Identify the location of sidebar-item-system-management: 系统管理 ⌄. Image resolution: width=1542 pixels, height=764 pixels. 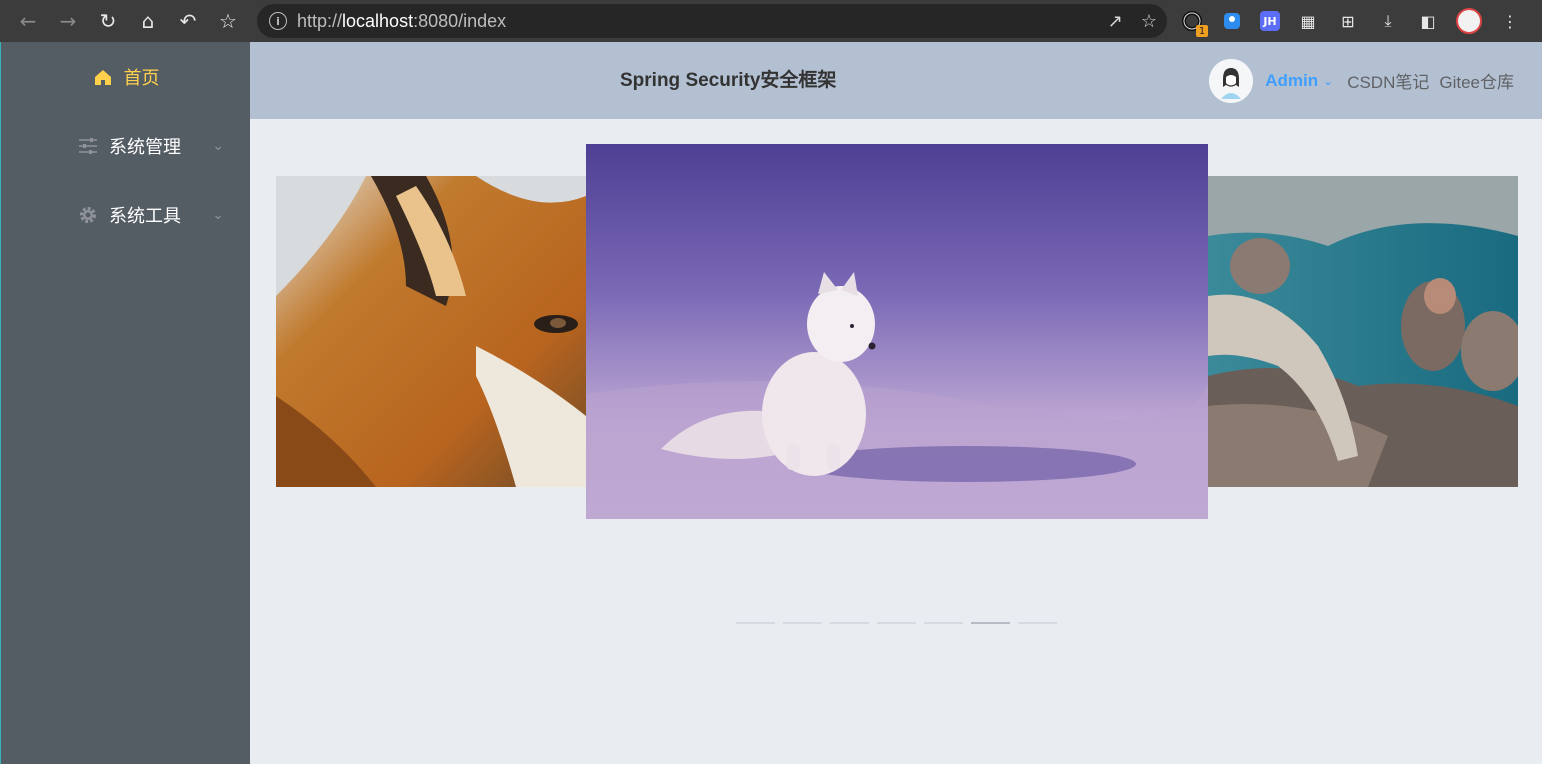
(125, 145).